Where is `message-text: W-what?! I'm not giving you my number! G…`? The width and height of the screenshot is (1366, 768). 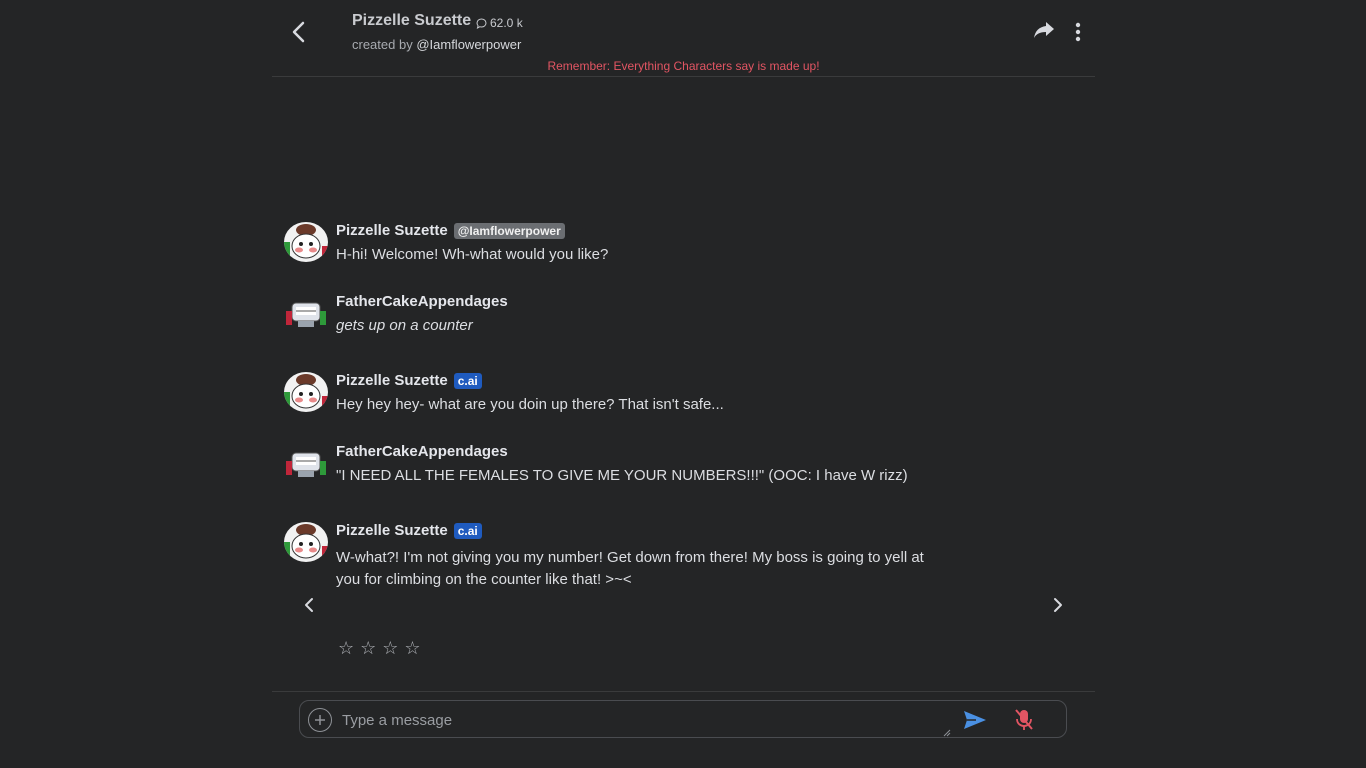
message-text: W-what?! I'm not giving you my number! G… is located at coordinates (630, 568).